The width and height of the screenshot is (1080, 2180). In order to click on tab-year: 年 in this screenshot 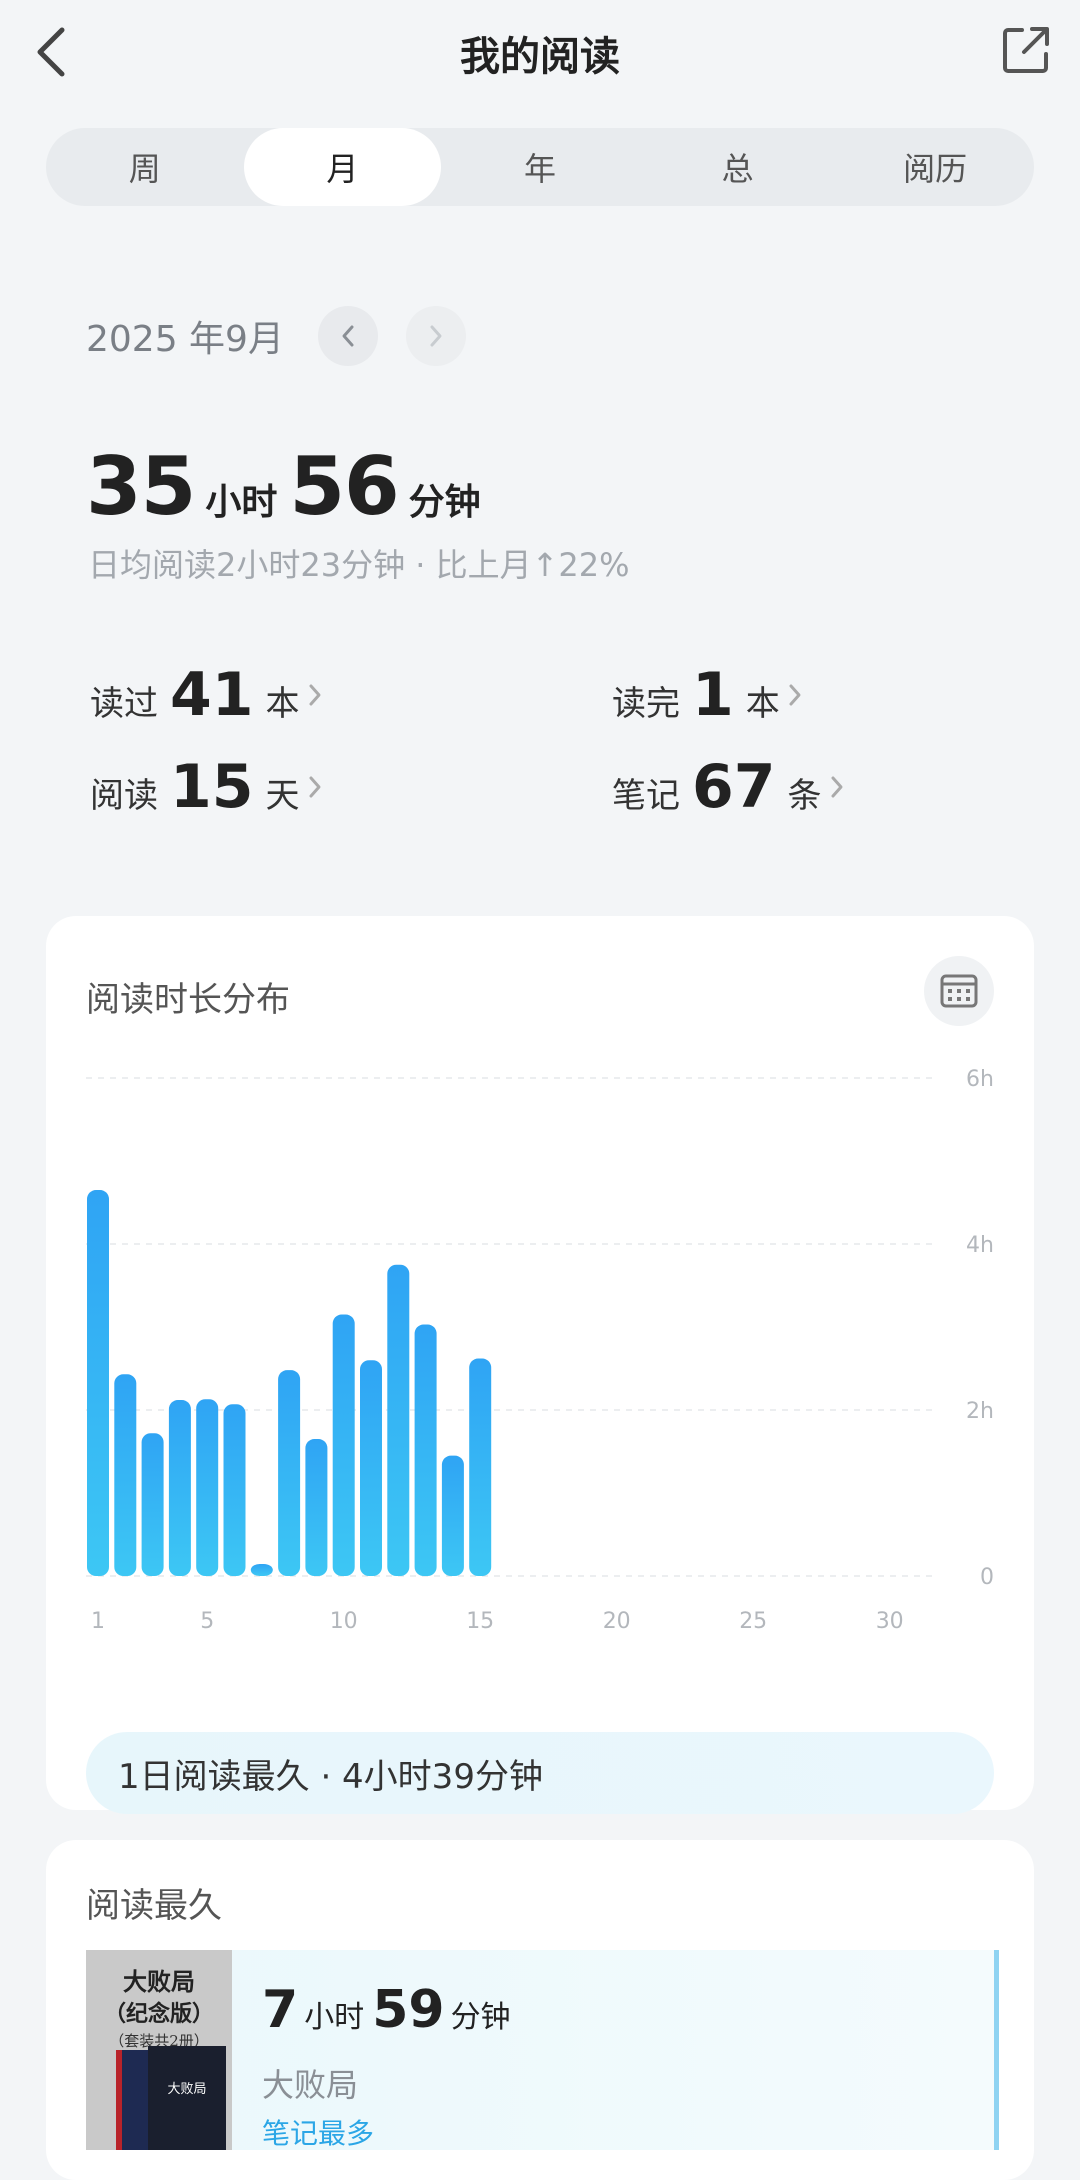, I will do `click(540, 167)`.